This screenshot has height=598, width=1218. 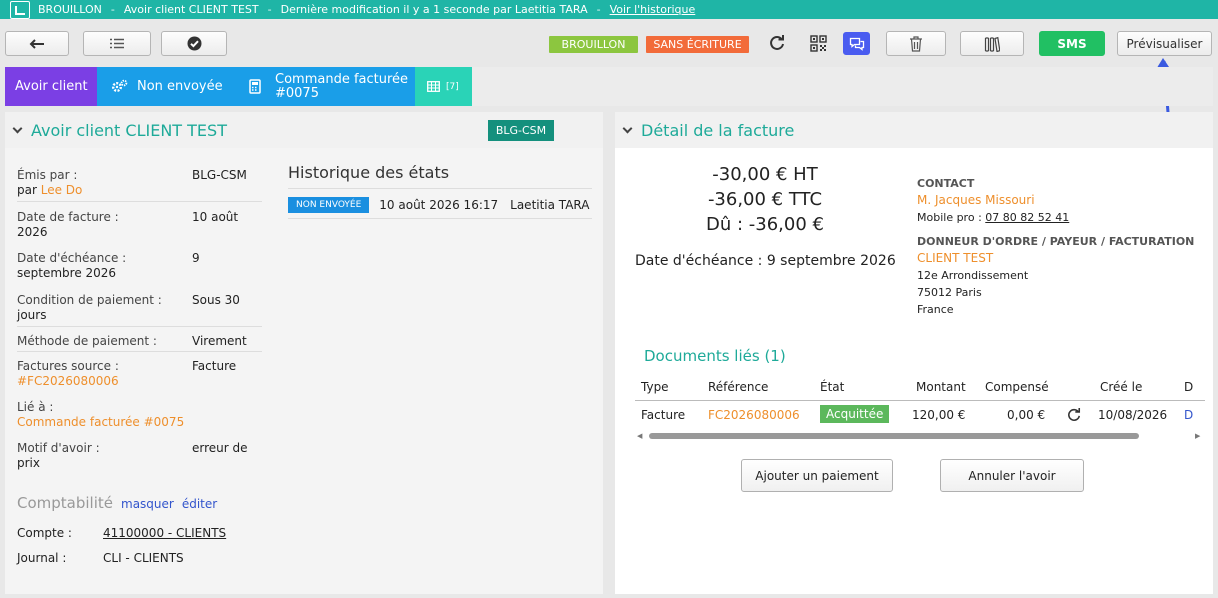 What do you see at coordinates (914, 130) in the screenshot?
I see `invoice-detail-panel-header: Détail de la facture` at bounding box center [914, 130].